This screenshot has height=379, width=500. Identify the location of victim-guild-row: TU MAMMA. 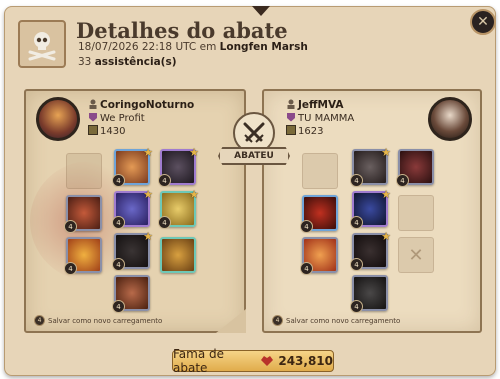
(320, 118).